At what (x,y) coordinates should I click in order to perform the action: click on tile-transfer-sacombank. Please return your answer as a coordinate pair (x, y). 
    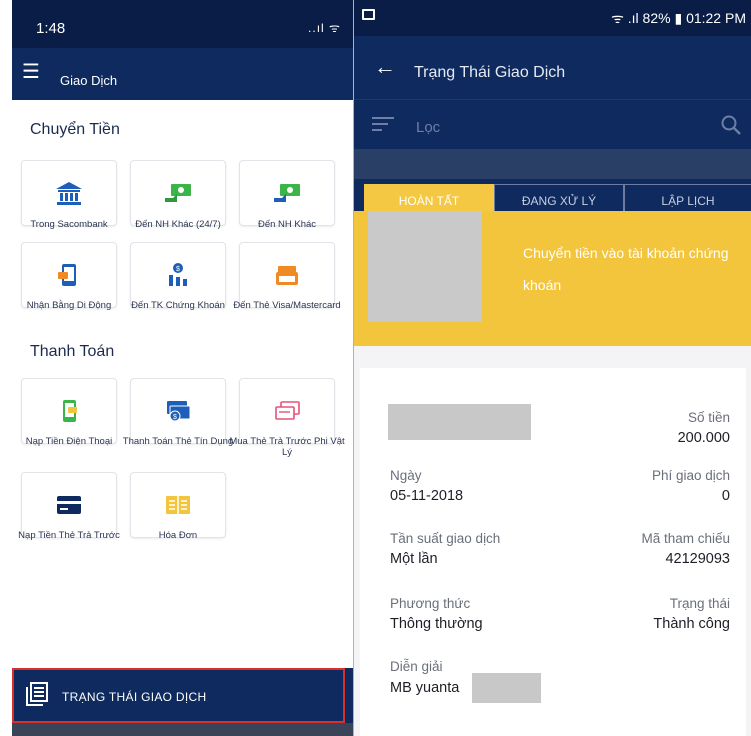
    Looking at the image, I should click on (69, 193).